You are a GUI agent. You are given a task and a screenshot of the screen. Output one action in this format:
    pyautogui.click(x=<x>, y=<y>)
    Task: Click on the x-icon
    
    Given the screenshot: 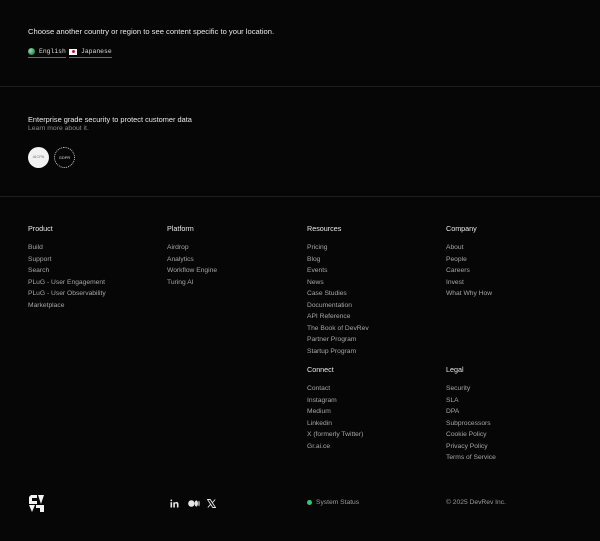 What is the action you would take?
    pyautogui.click(x=211, y=503)
    